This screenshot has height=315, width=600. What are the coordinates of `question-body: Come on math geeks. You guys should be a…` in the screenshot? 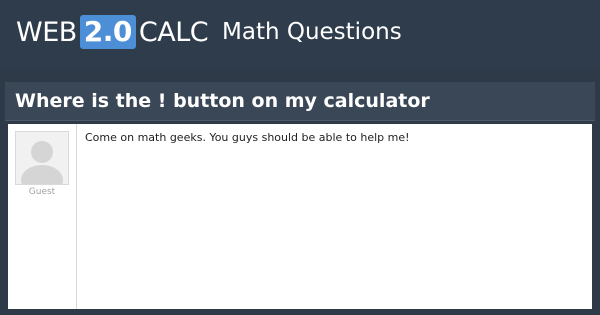 It's located at (247, 137).